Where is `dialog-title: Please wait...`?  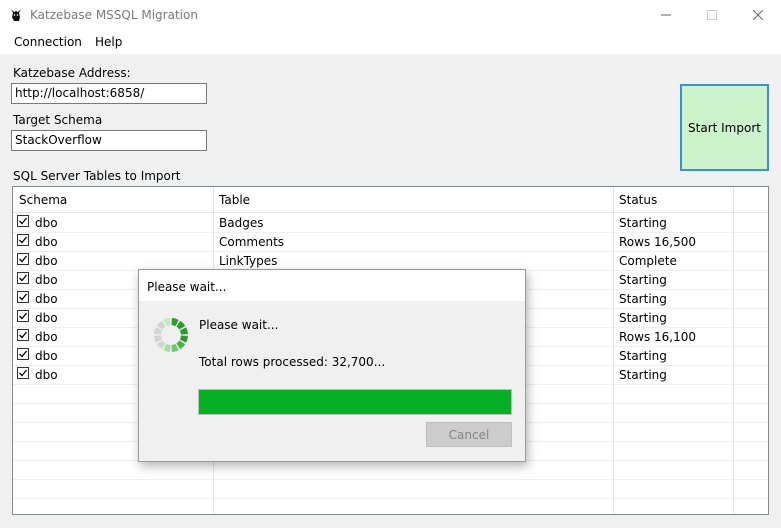
dialog-title: Please wait... is located at coordinates (187, 287).